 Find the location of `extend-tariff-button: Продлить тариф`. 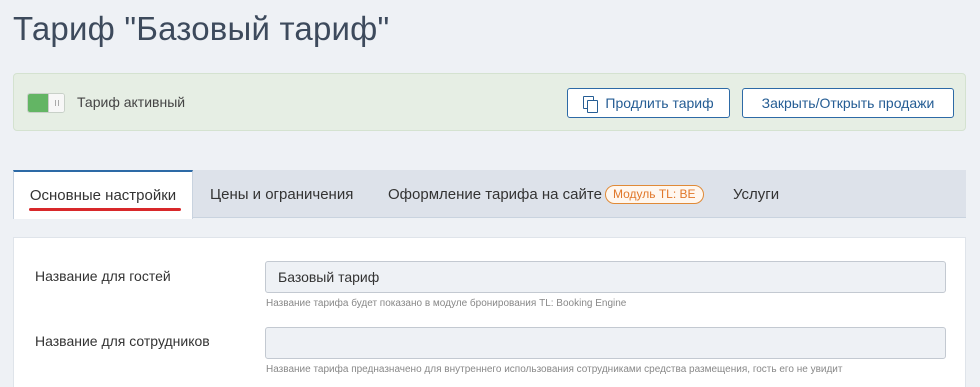

extend-tariff-button: Продлить тариф is located at coordinates (648, 103).